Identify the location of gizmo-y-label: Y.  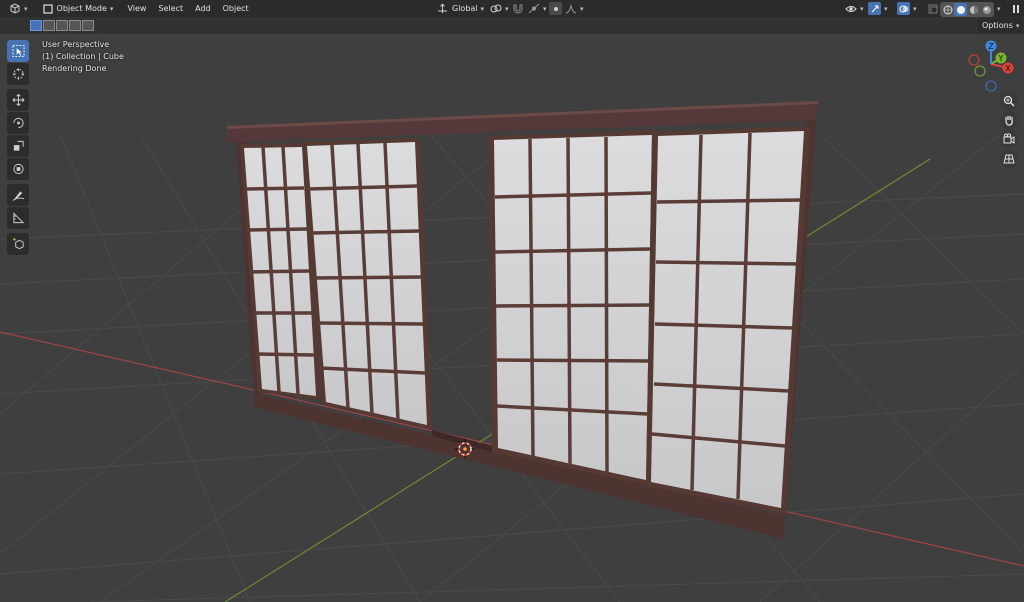
(1001, 58).